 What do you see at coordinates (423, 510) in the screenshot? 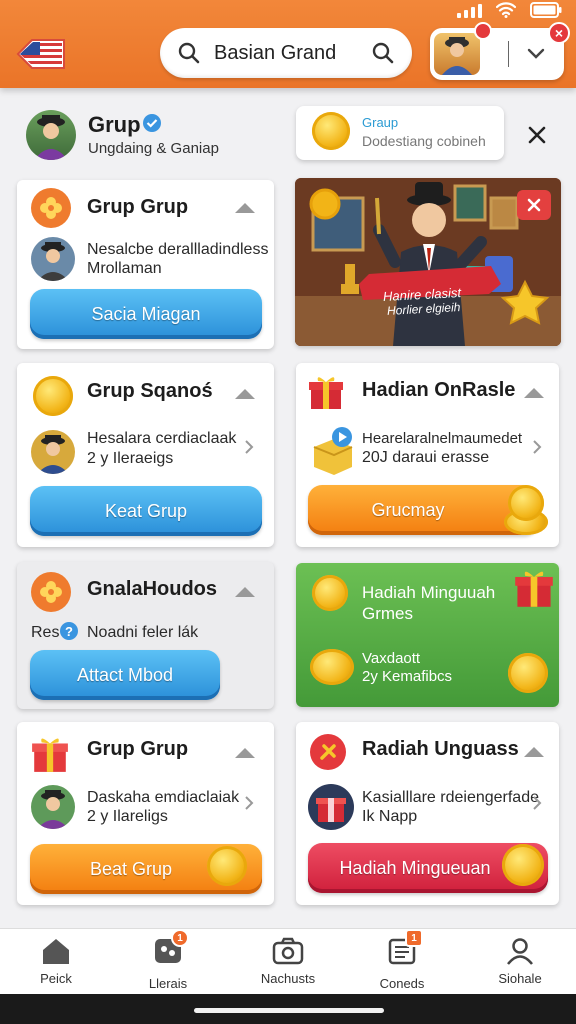
I see `card-action-button: Grucmay` at bounding box center [423, 510].